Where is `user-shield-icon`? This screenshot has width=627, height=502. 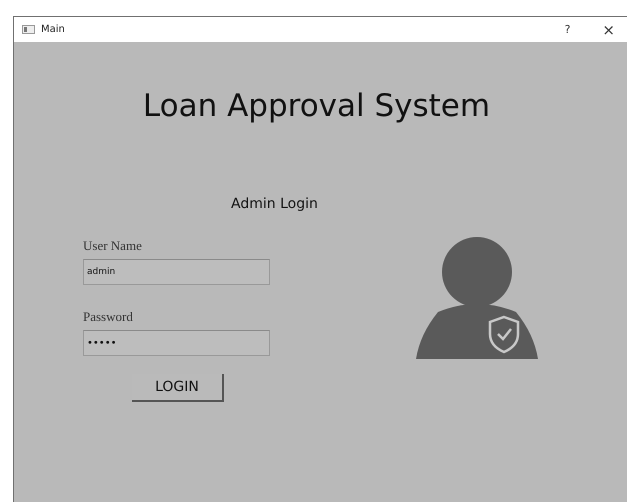 user-shield-icon is located at coordinates (478, 296).